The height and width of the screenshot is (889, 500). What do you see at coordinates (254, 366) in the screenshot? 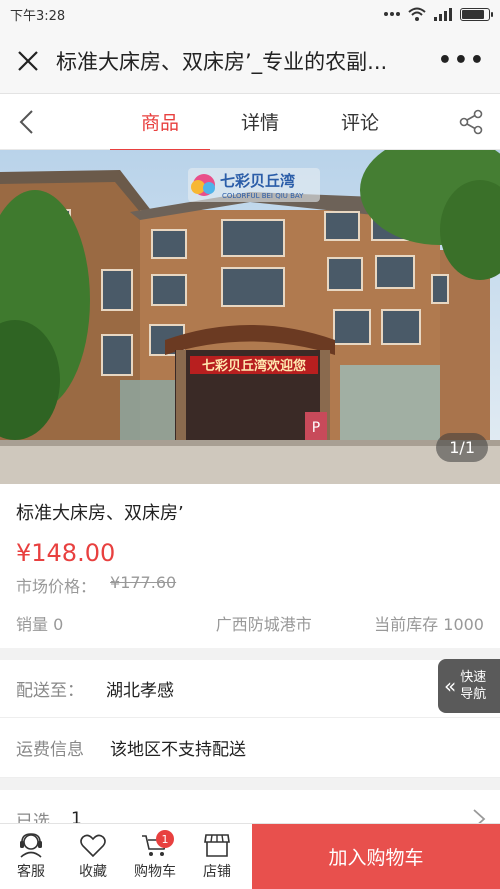
I see `welcome-banner: 七彩贝丘湾欢迎您` at bounding box center [254, 366].